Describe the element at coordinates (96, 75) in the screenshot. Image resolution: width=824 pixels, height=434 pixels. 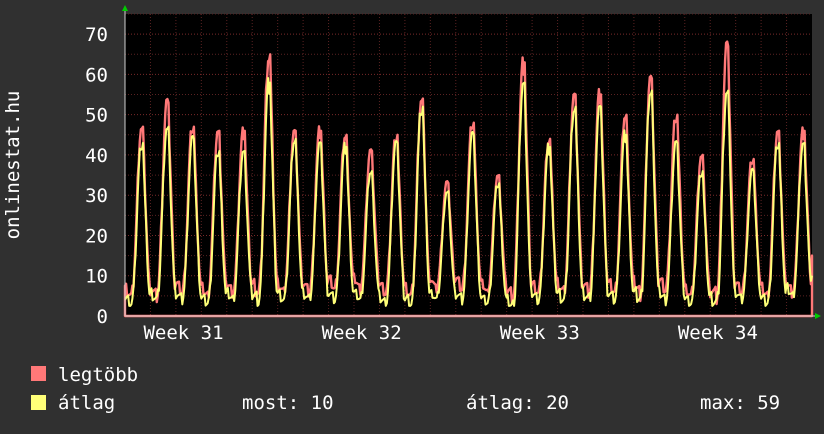
I see `y-tick-label: 60` at that location.